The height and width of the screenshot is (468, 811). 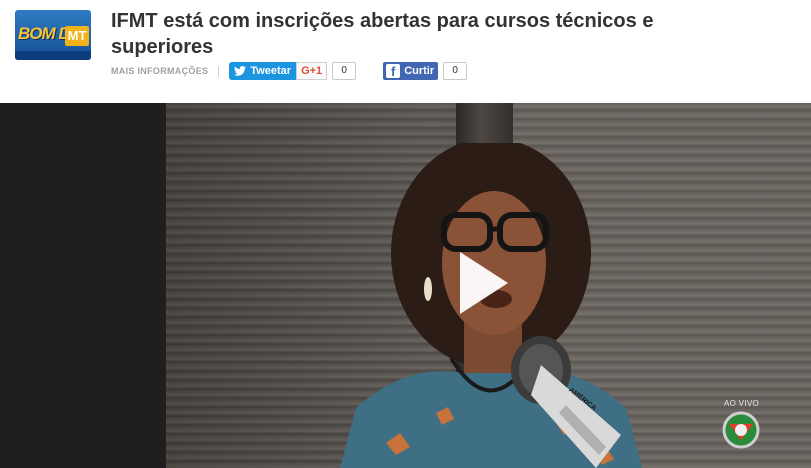 What do you see at coordinates (240, 71) in the screenshot?
I see `twitter-bird-icon` at bounding box center [240, 71].